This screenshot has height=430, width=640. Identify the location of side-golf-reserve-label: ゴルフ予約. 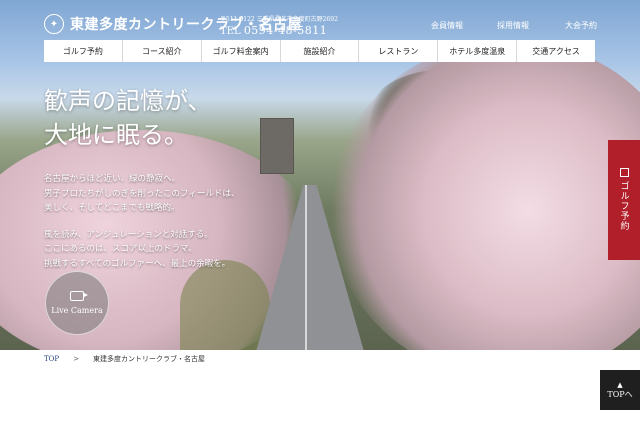
(623, 206).